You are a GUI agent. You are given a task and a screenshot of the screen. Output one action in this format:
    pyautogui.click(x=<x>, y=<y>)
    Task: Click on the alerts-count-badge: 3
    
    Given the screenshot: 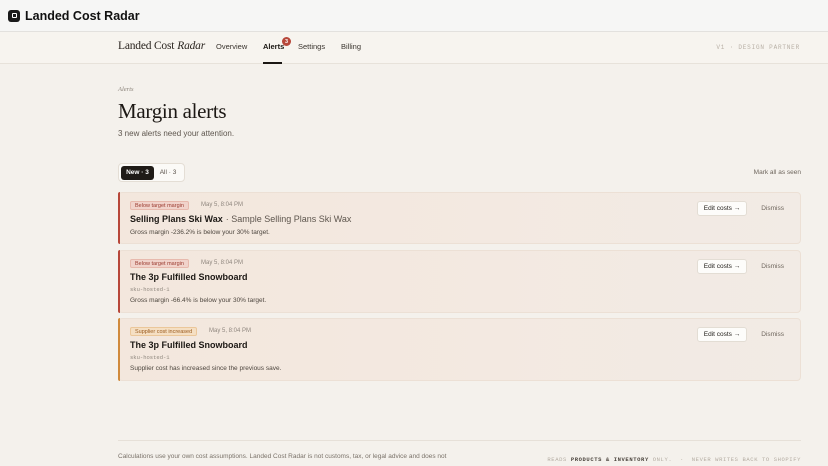 What is the action you would take?
    pyautogui.click(x=286, y=41)
    